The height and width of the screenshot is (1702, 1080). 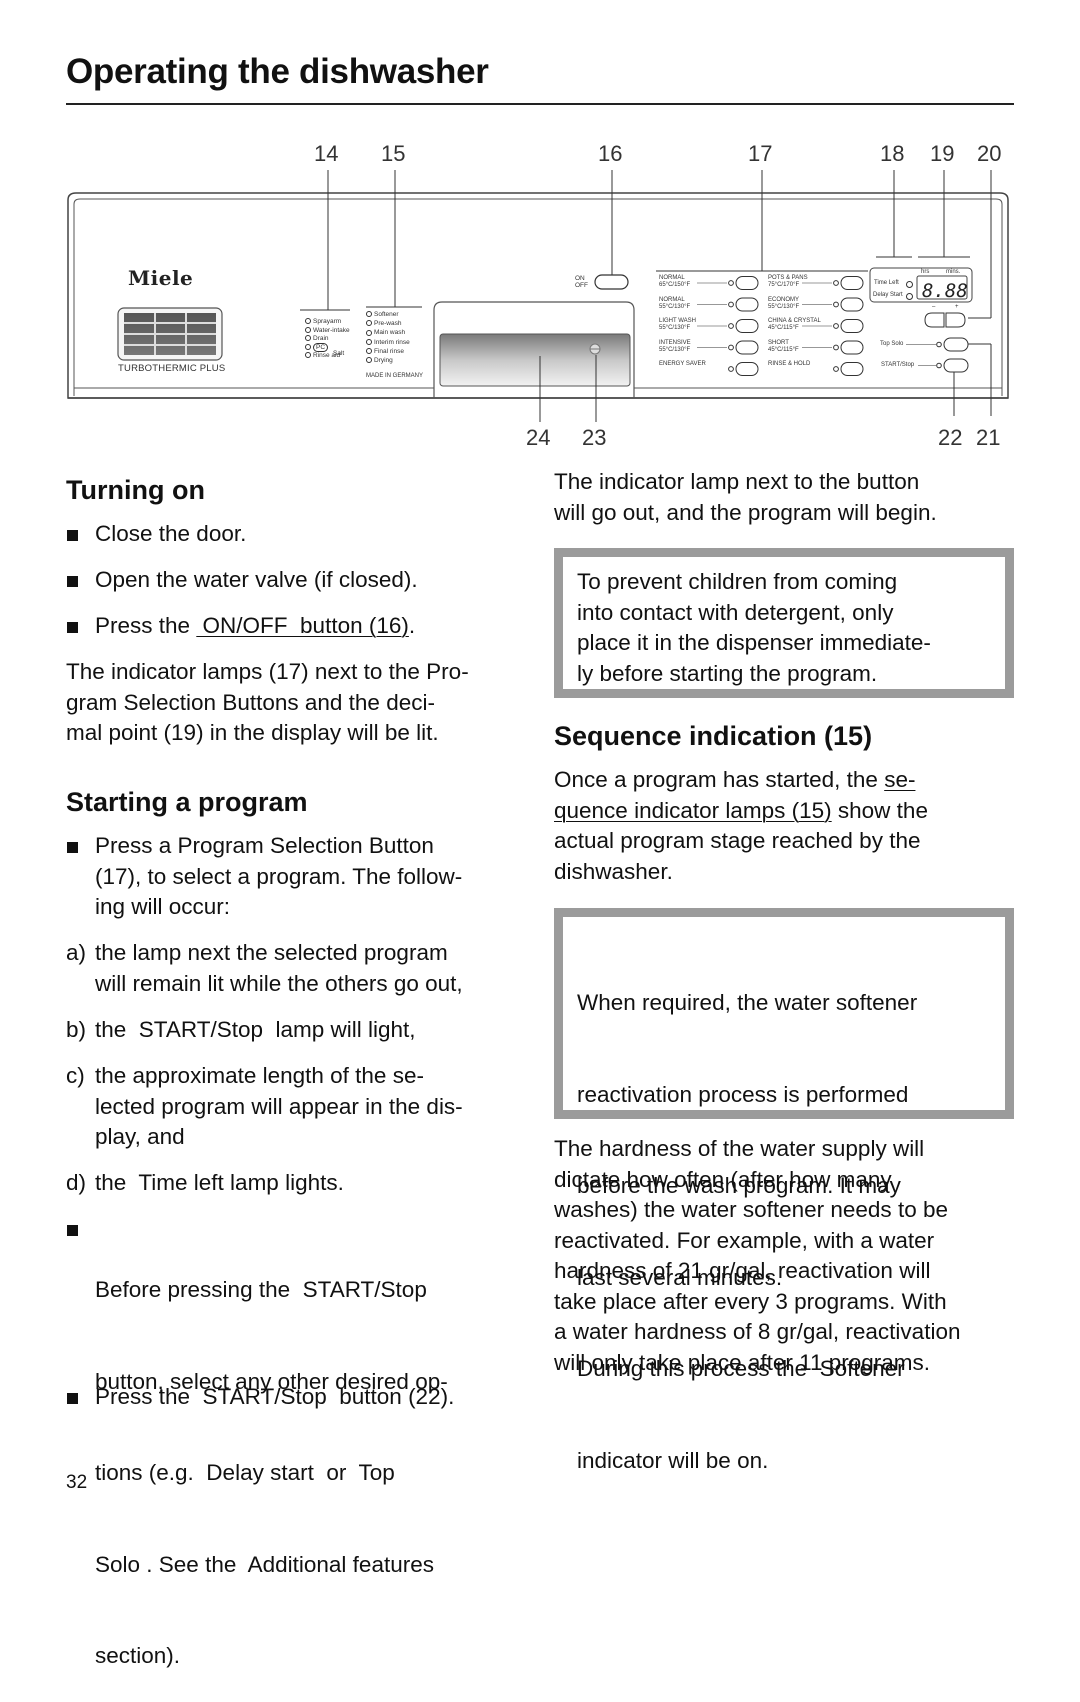 What do you see at coordinates (538, 296) in the screenshot?
I see `panel-lines` at bounding box center [538, 296].